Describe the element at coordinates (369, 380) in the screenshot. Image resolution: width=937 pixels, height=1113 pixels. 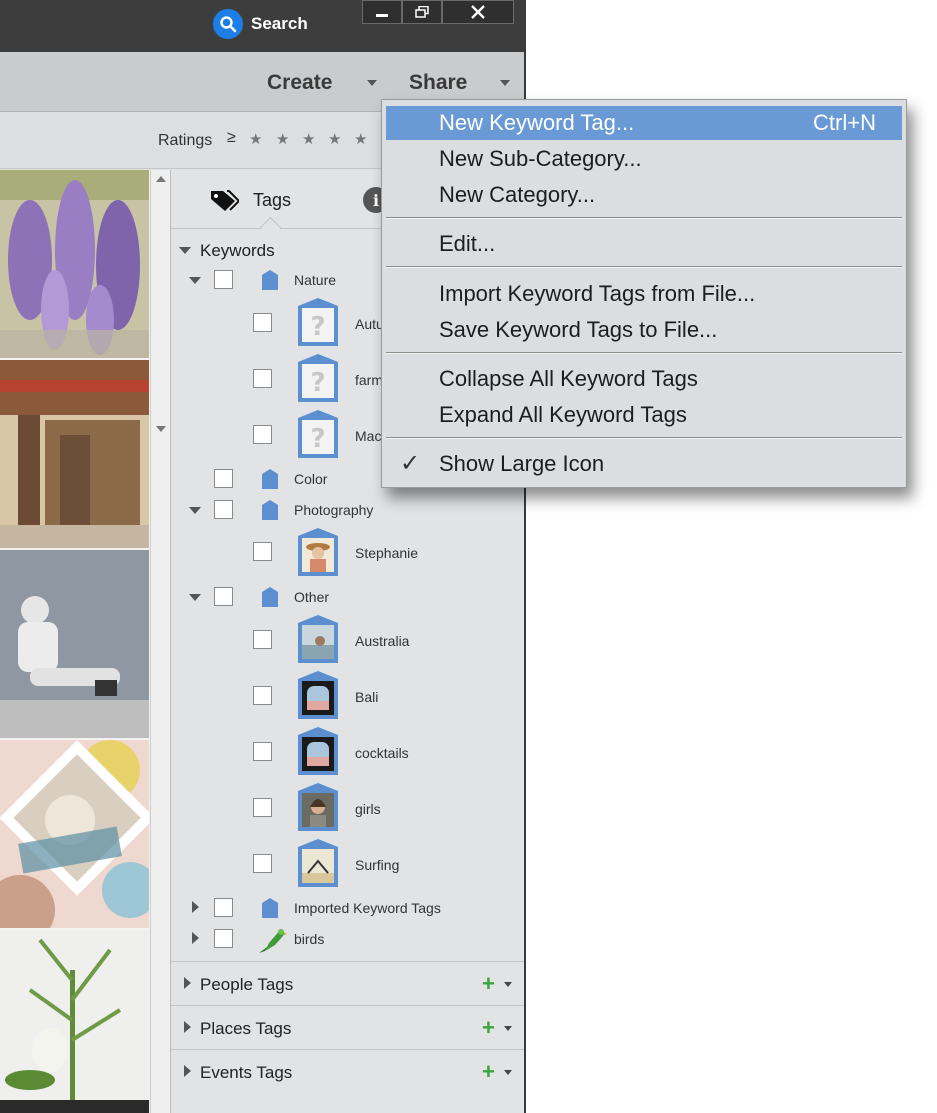
I see `tag-label: farm` at that location.